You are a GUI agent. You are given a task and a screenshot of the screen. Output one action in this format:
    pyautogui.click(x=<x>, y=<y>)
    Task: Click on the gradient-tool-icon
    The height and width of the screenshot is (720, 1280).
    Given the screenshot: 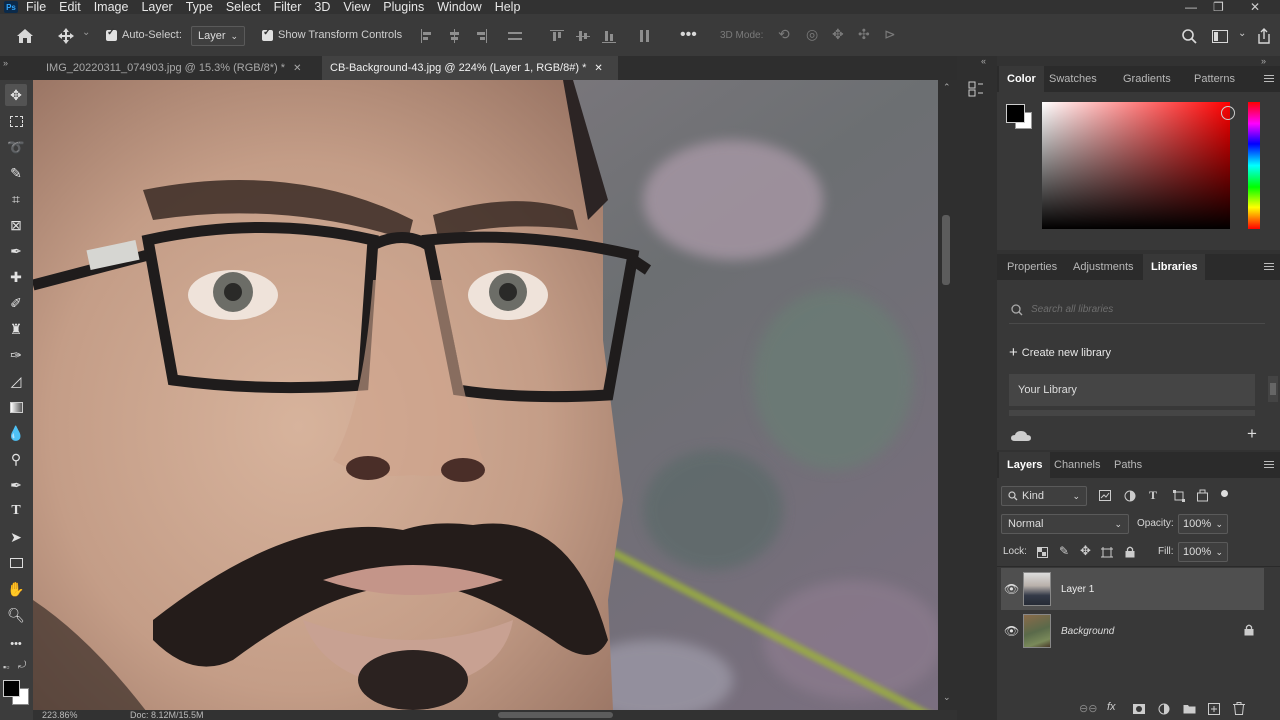 What is the action you would take?
    pyautogui.click(x=16, y=407)
    